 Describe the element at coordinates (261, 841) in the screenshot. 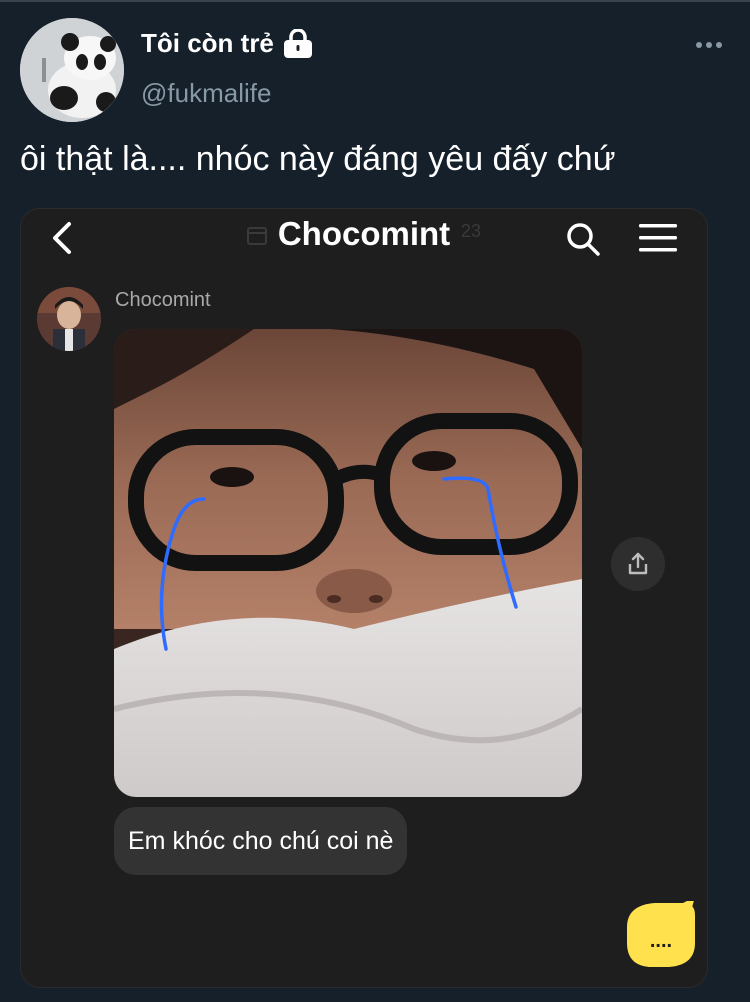

I see `chat-message: Em khóc cho chú coi nè` at that location.